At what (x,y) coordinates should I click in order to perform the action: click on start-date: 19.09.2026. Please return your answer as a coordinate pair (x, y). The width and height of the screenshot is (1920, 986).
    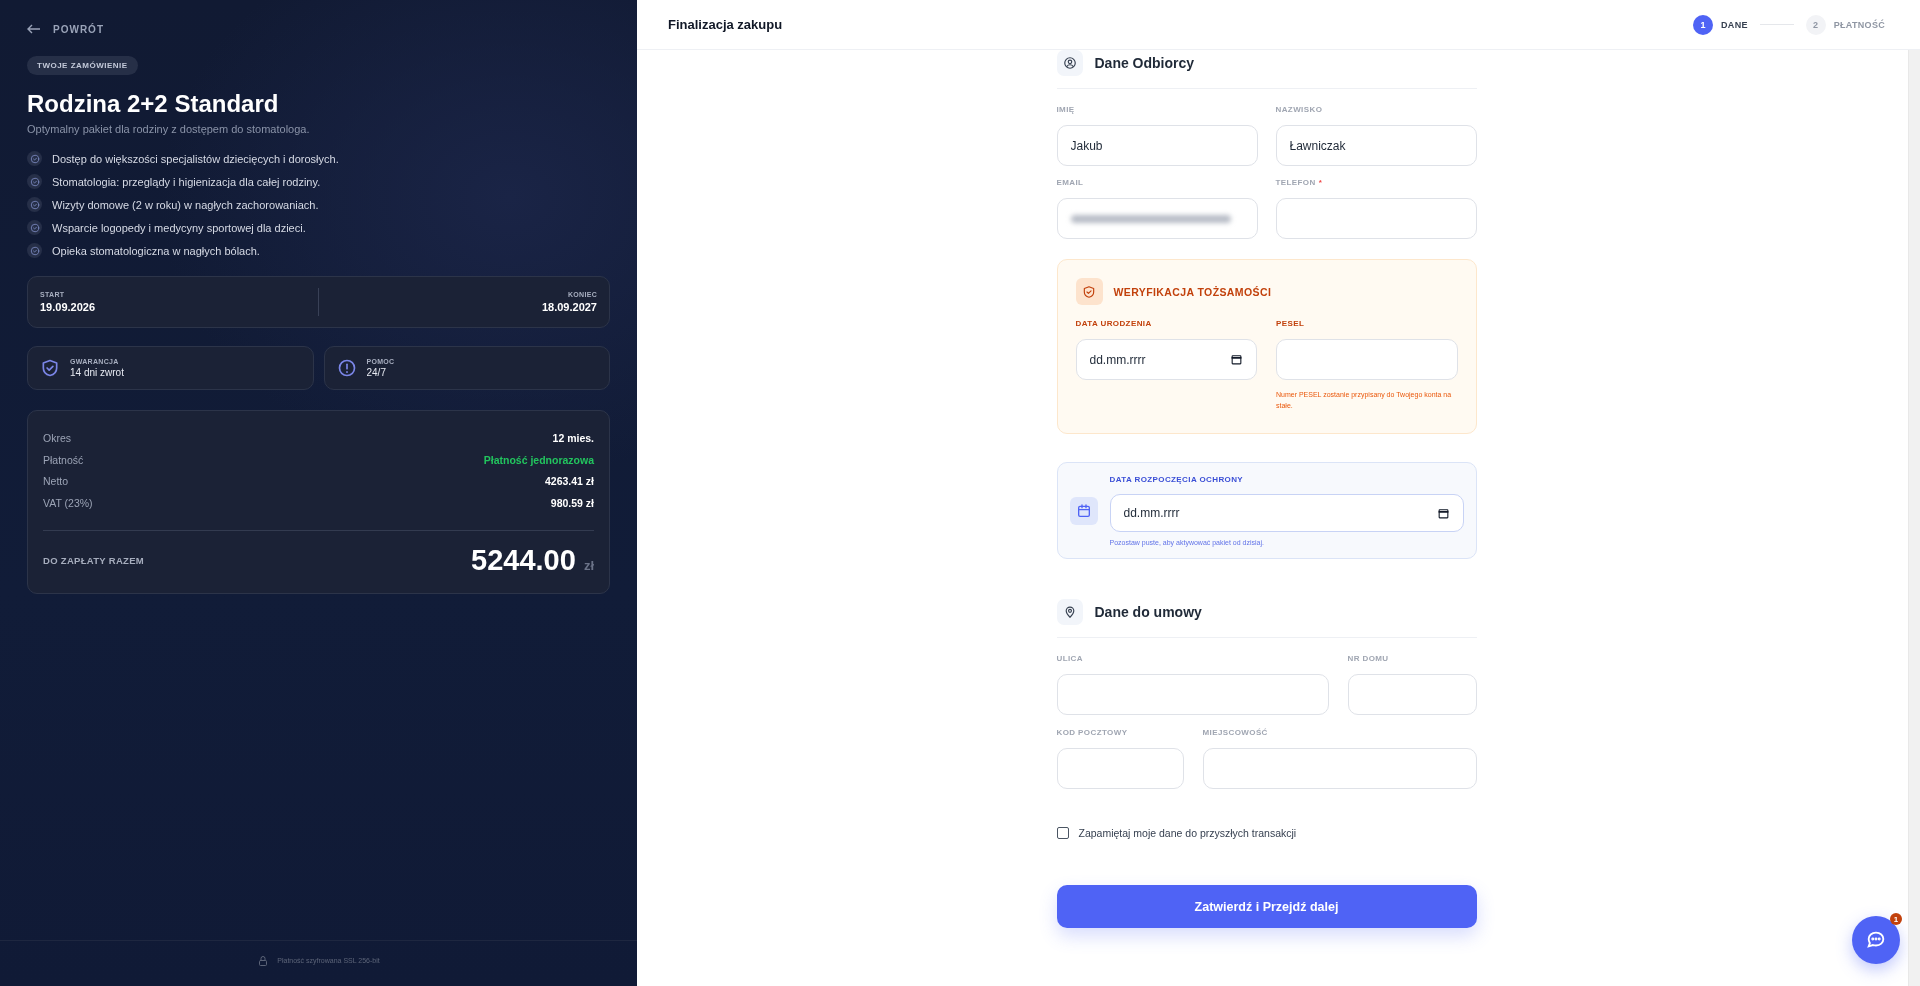
    Looking at the image, I should click on (68, 307).